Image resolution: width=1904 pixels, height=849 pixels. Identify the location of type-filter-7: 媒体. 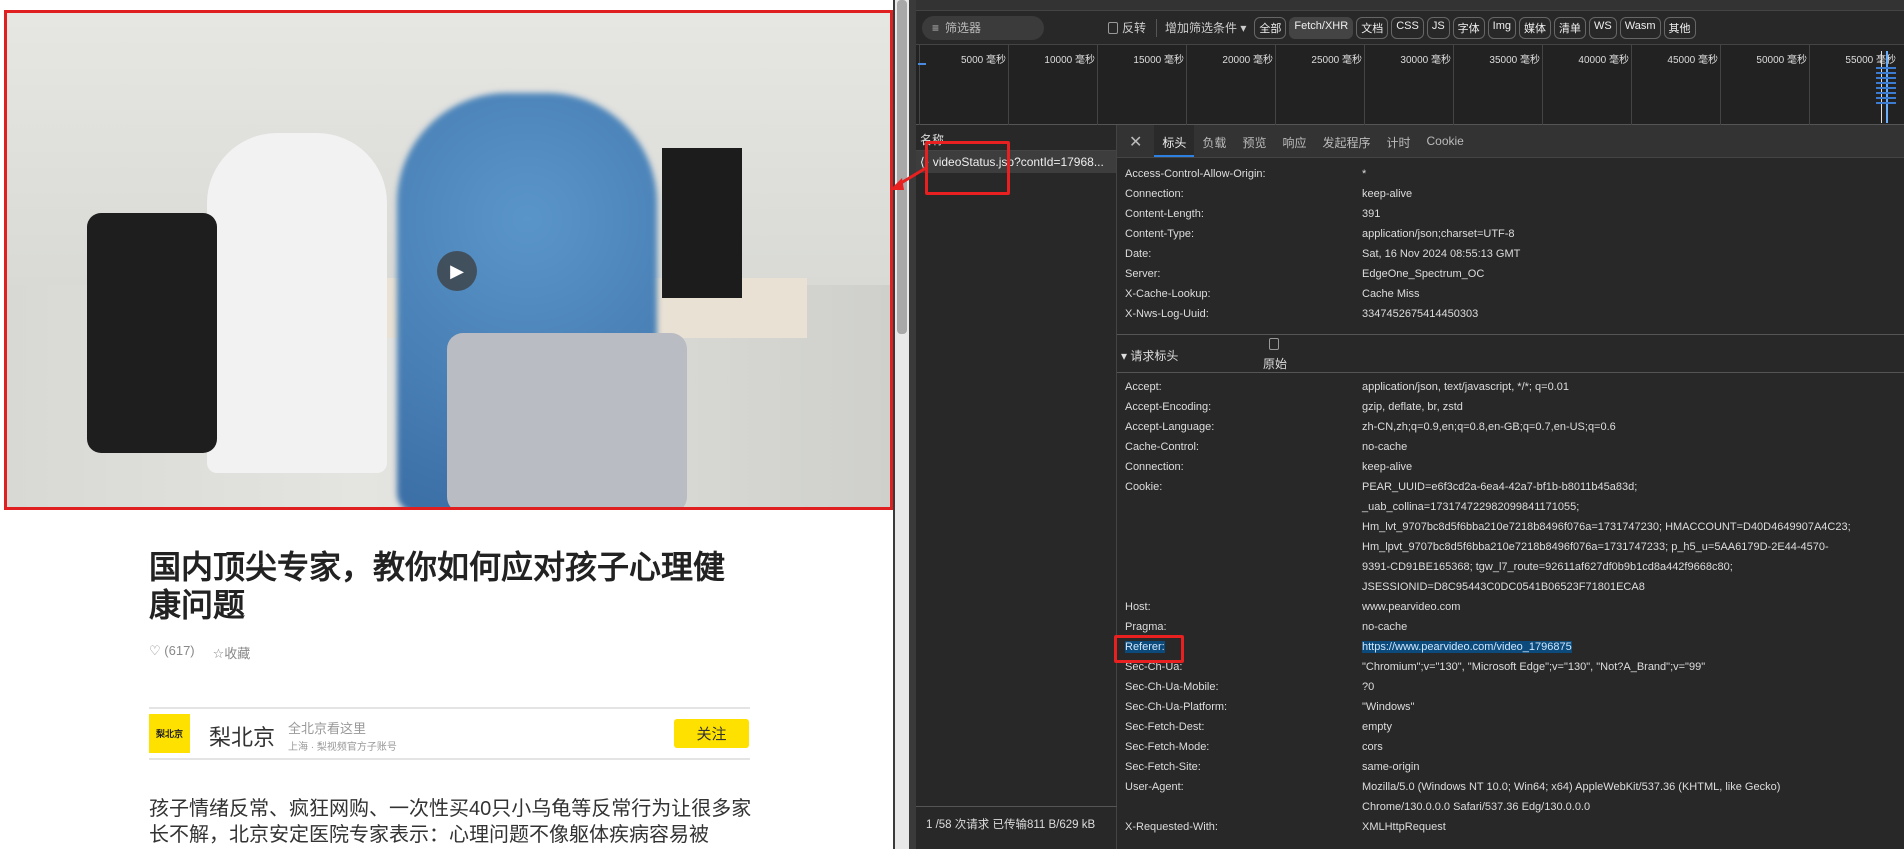
(1535, 27).